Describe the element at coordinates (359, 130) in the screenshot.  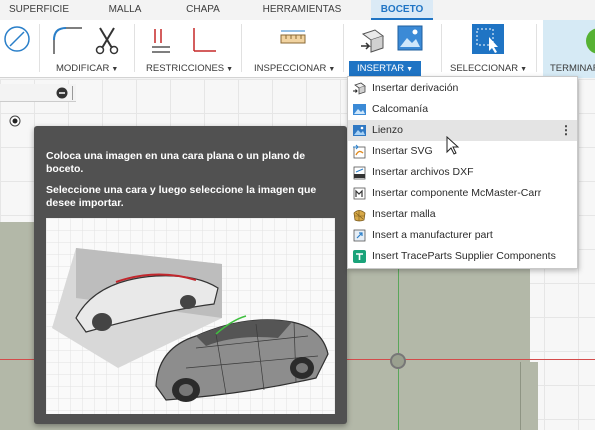
I see `canvas-icon` at that location.